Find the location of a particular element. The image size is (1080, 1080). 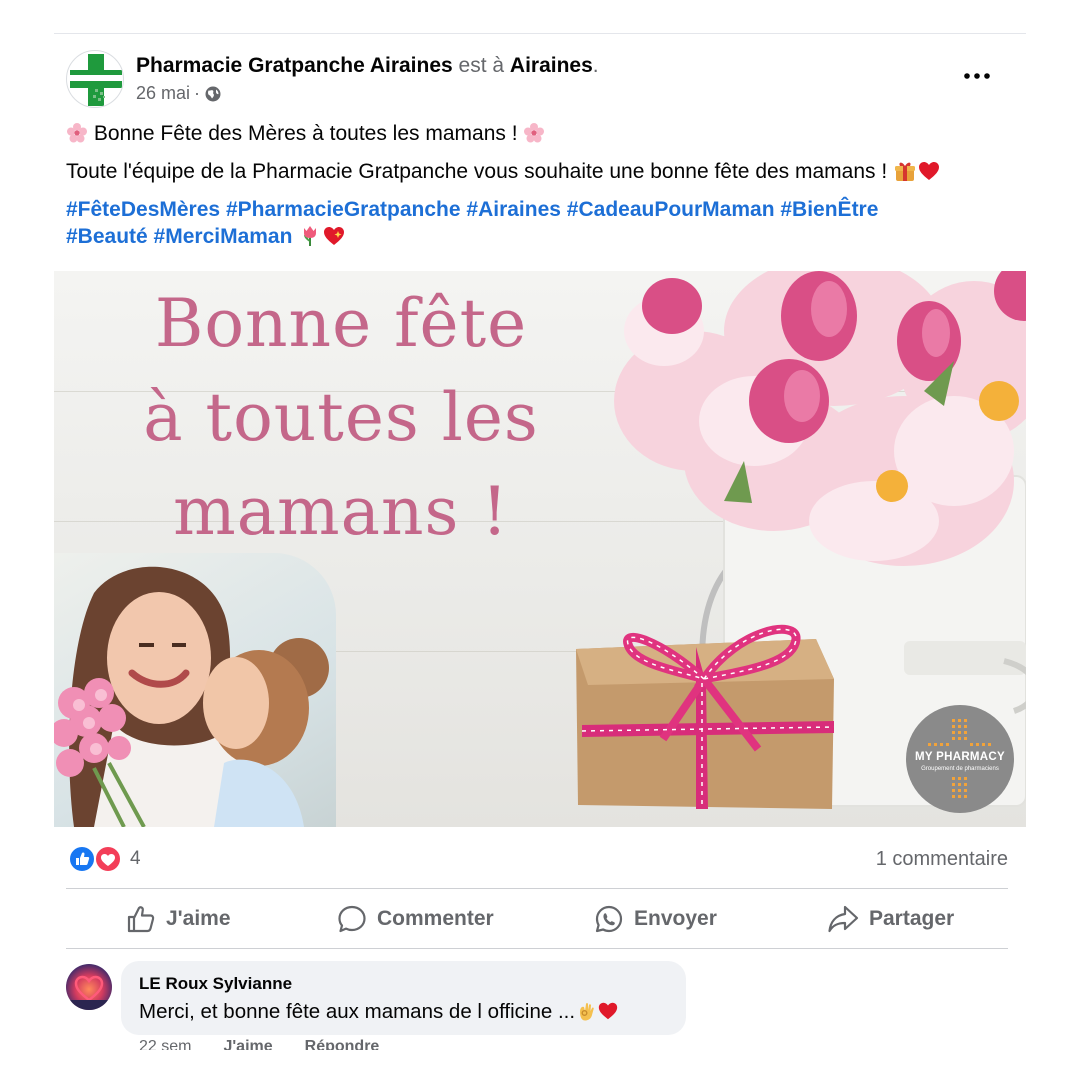

comment-reply-link: Répondre is located at coordinates (342, 1044).